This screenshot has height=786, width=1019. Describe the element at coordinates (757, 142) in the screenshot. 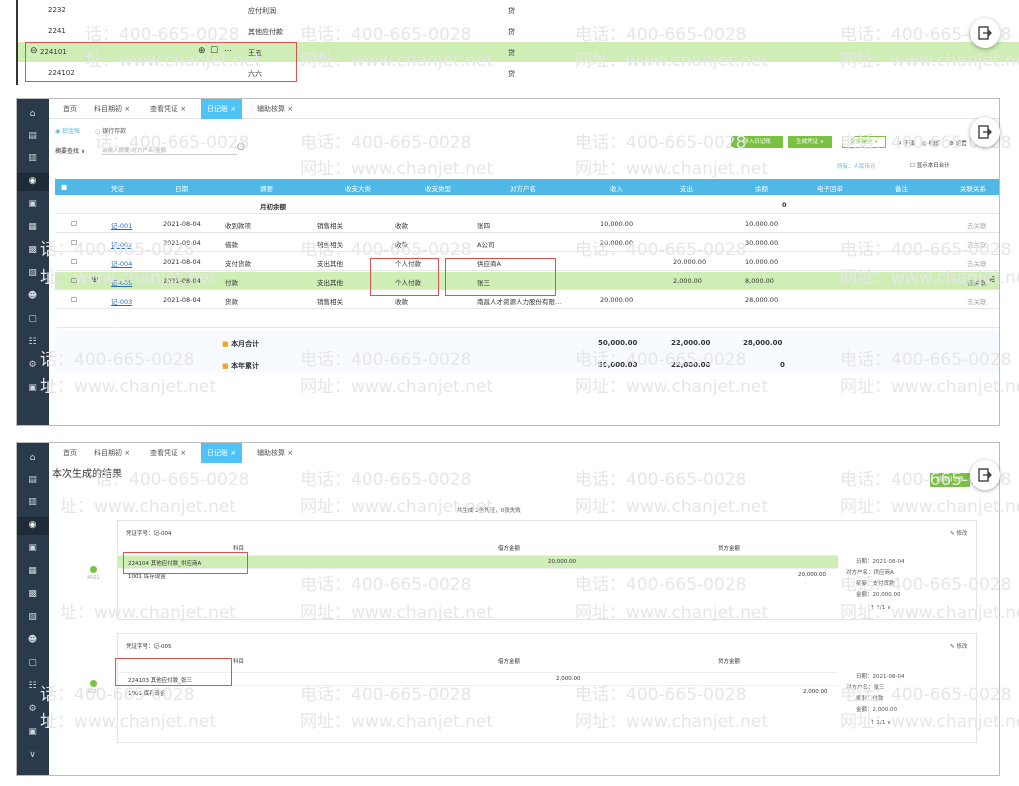

I see `import-journal-button: 导入日记账` at that location.